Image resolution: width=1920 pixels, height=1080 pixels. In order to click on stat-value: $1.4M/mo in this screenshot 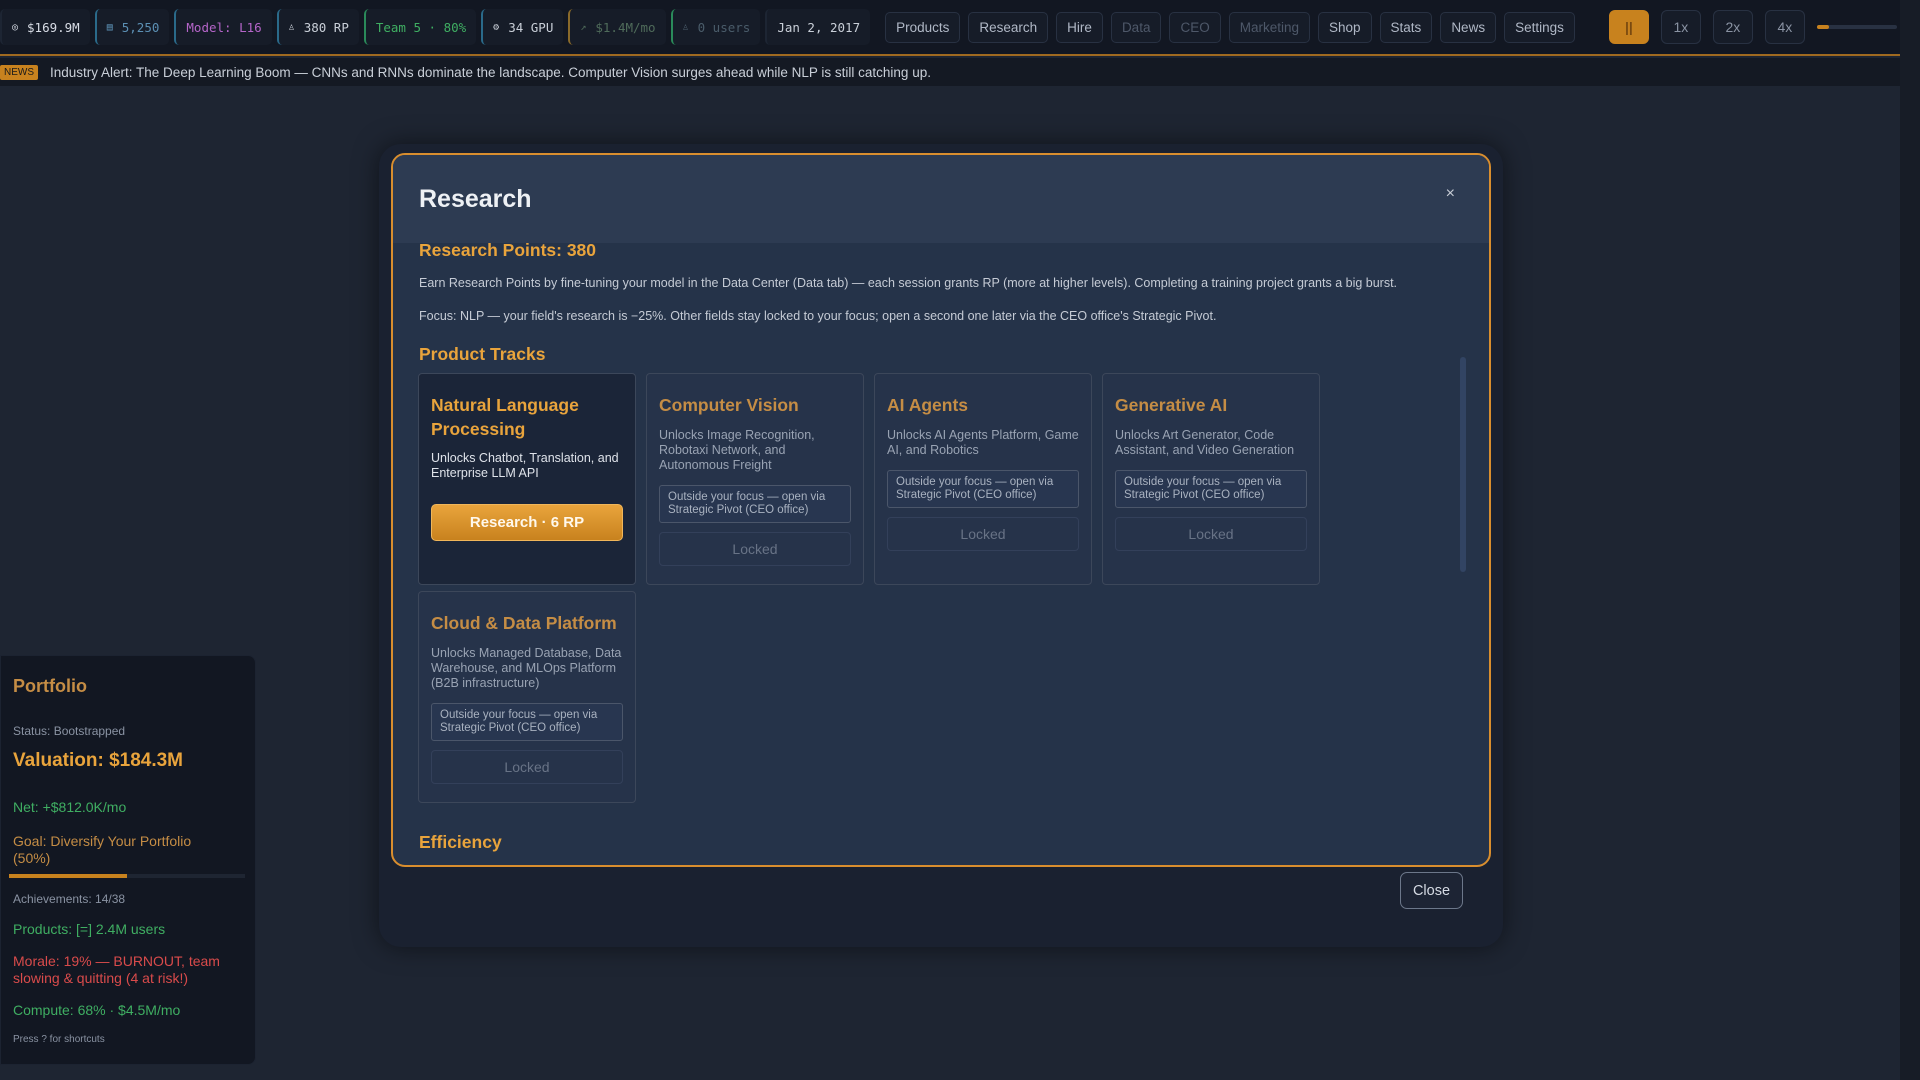, I will do `click(625, 27)`.